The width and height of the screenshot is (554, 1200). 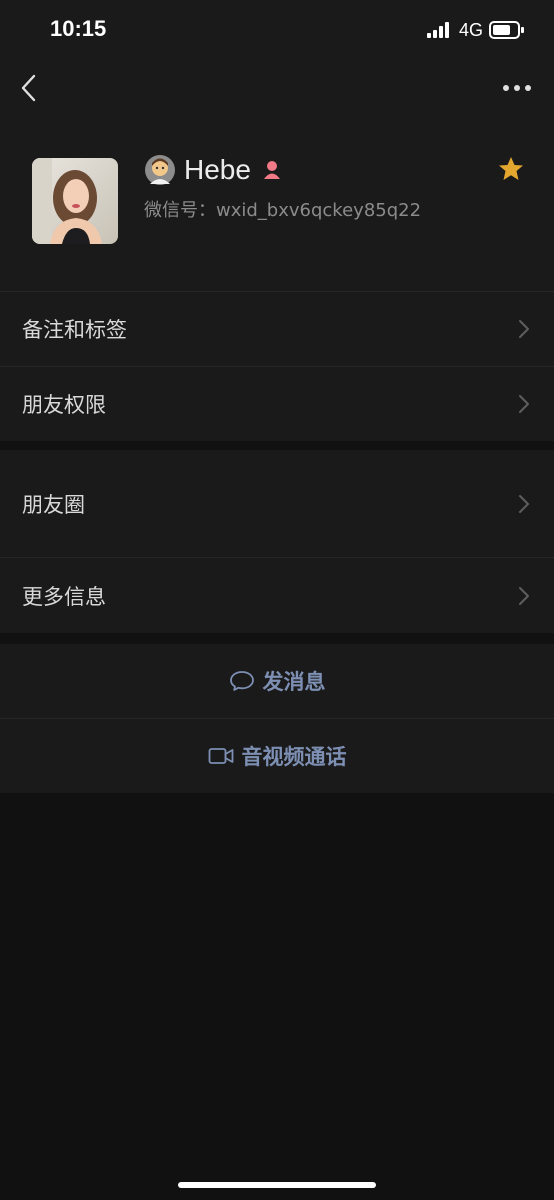 What do you see at coordinates (277, 595) in the screenshot?
I see `row-more-info: 更多信息` at bounding box center [277, 595].